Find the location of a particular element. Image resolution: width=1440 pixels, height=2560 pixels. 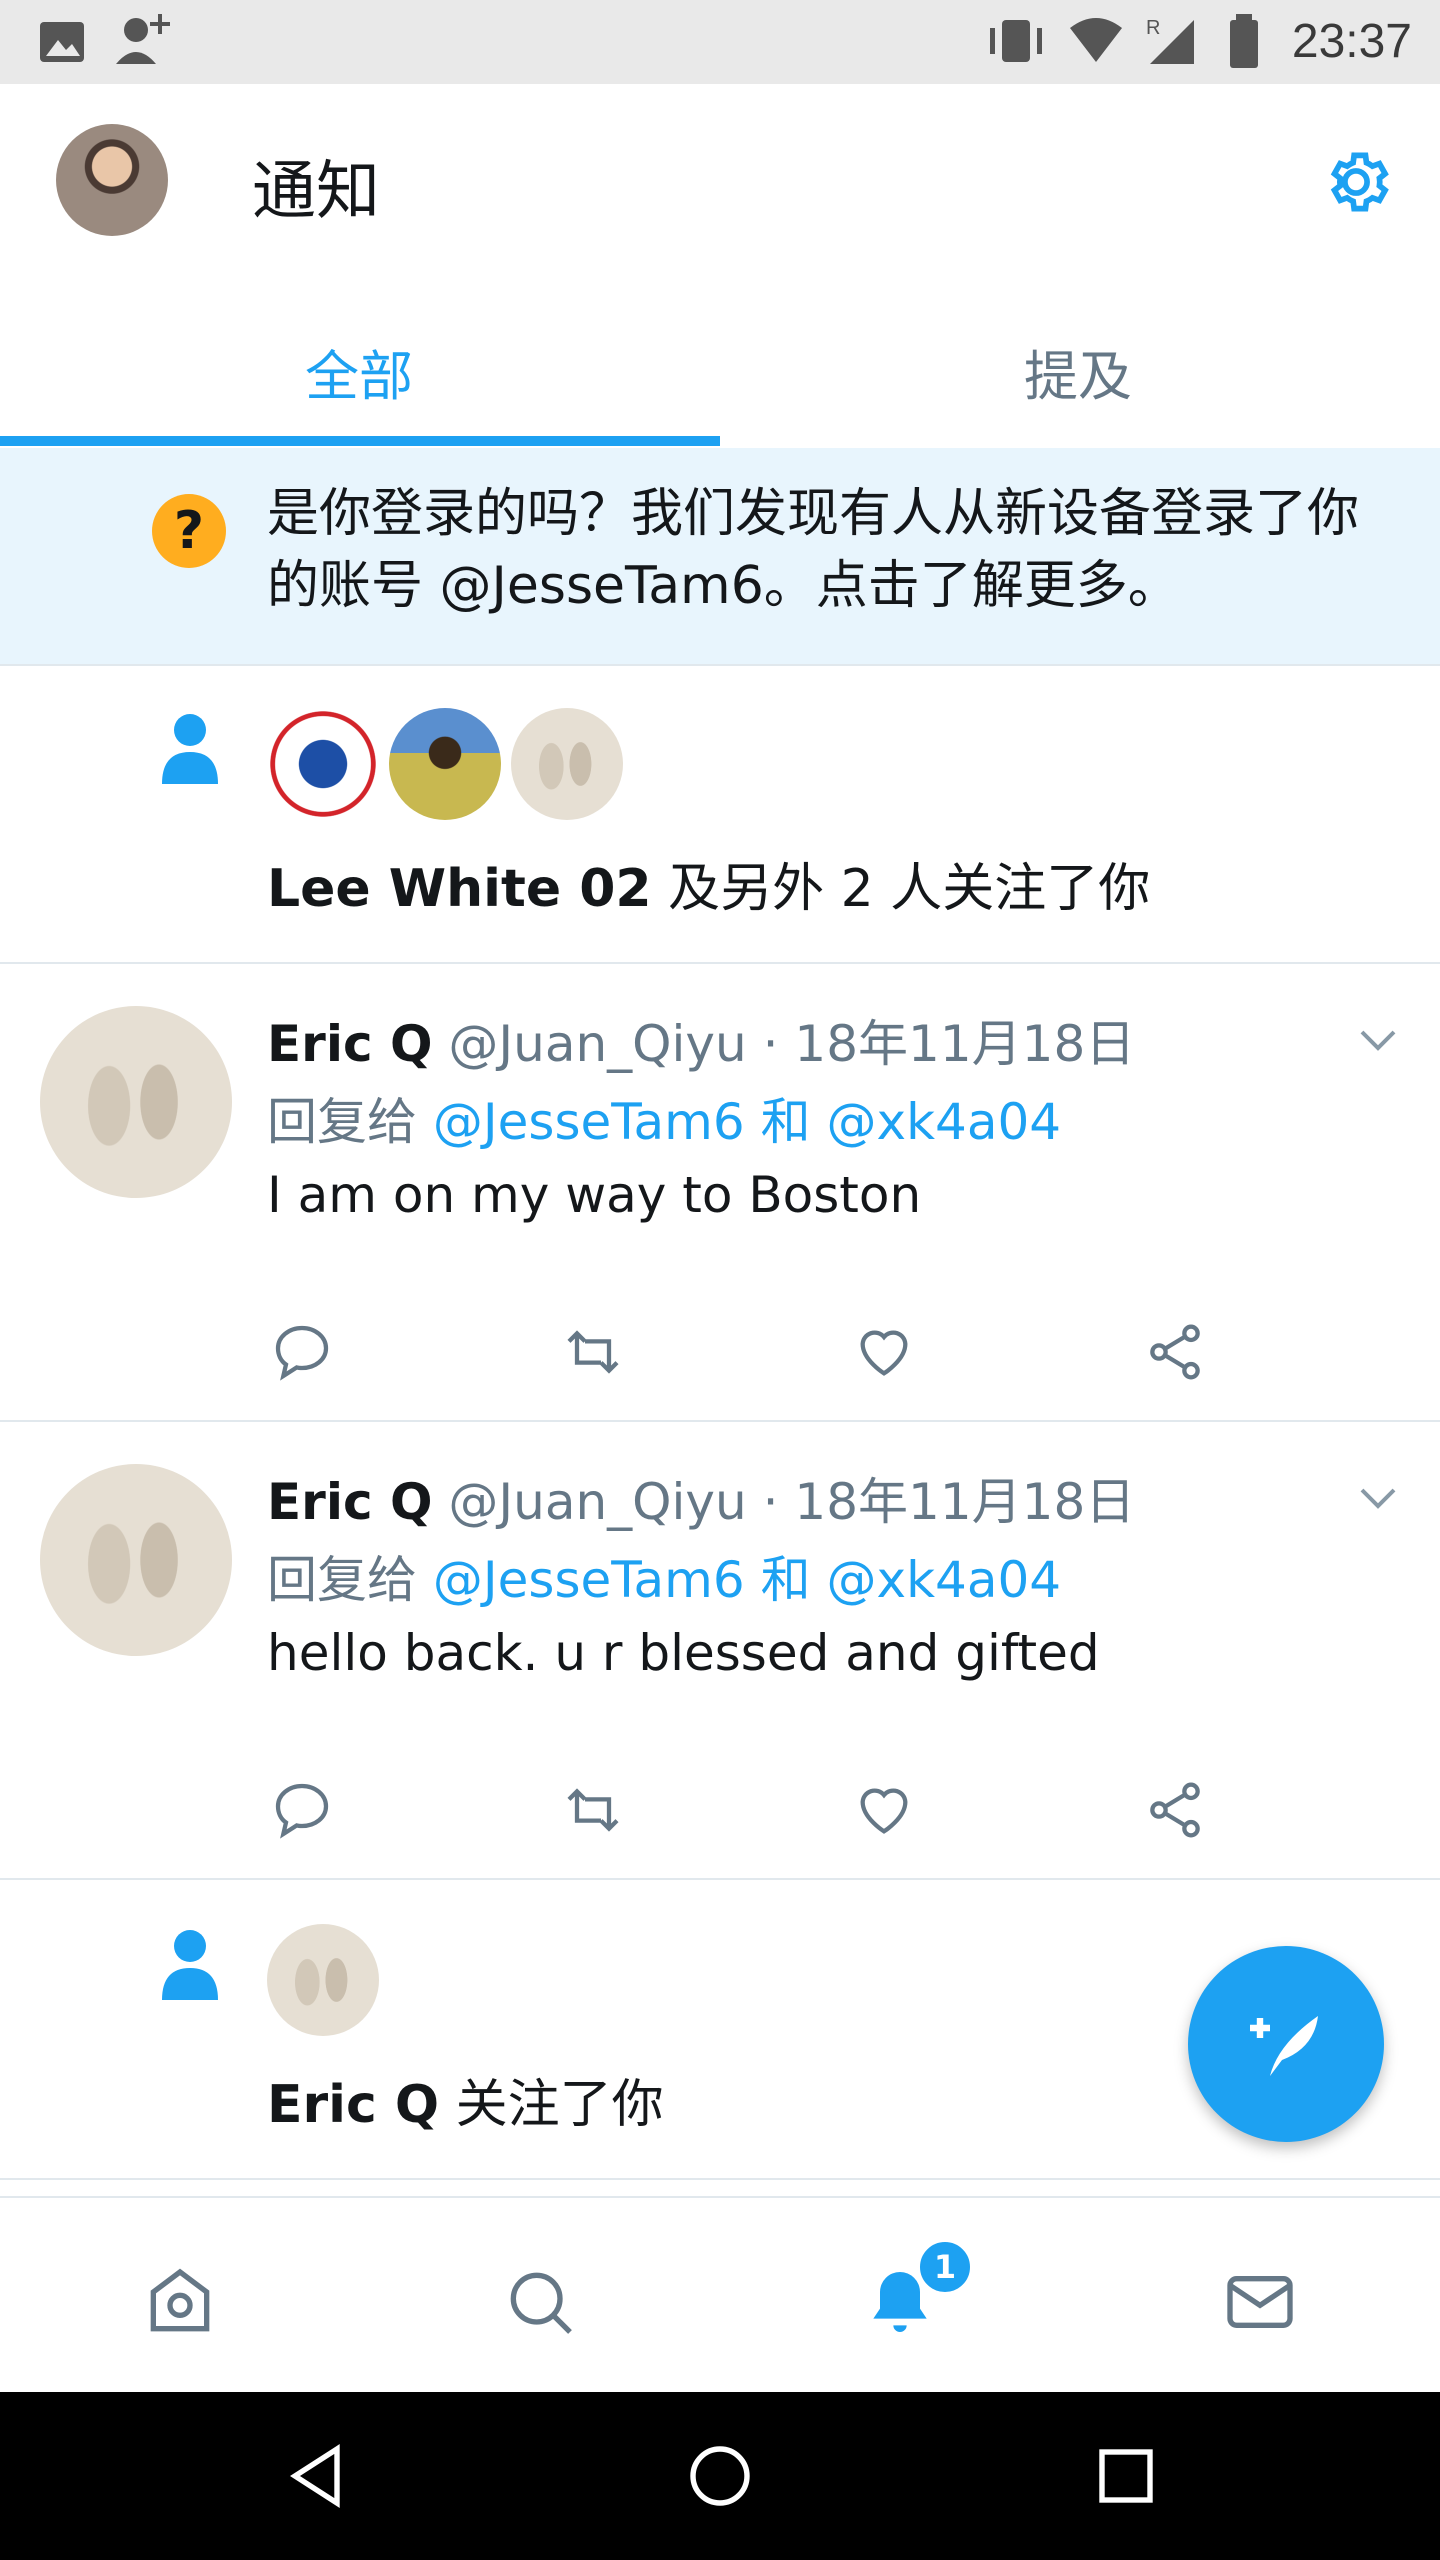

follow-rest-text: 及另外 2 人关注了你 is located at coordinates (901, 889).